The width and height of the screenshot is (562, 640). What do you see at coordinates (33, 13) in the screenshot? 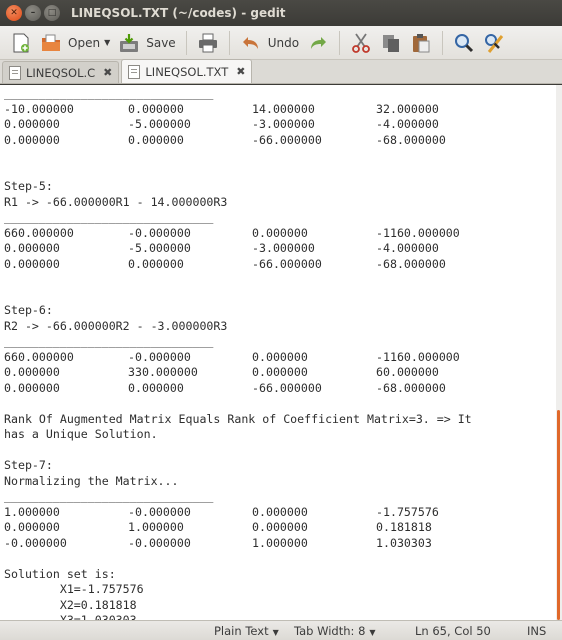
I see `minimize-window-button: –` at bounding box center [33, 13].